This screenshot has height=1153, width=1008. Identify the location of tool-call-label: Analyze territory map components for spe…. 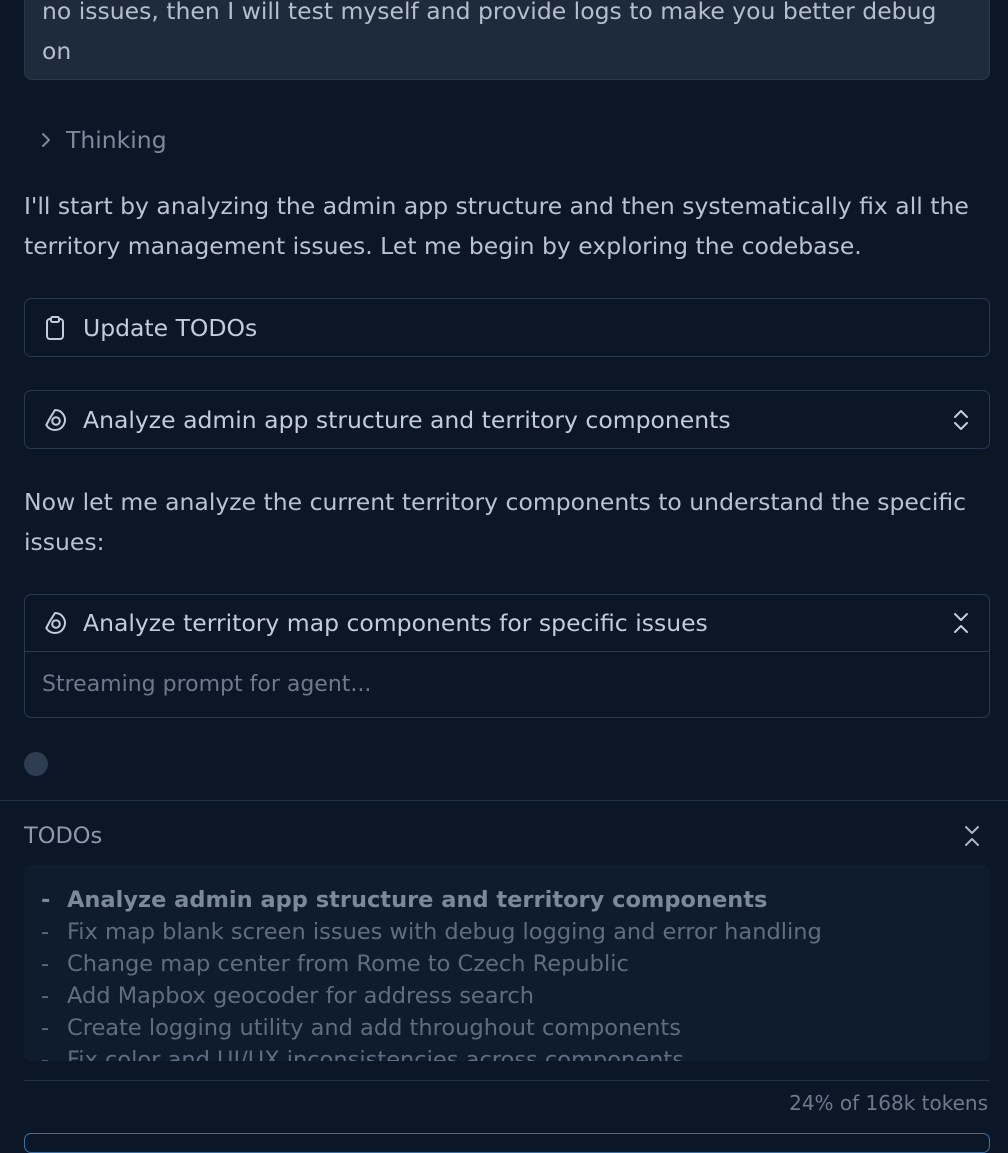
(395, 623).